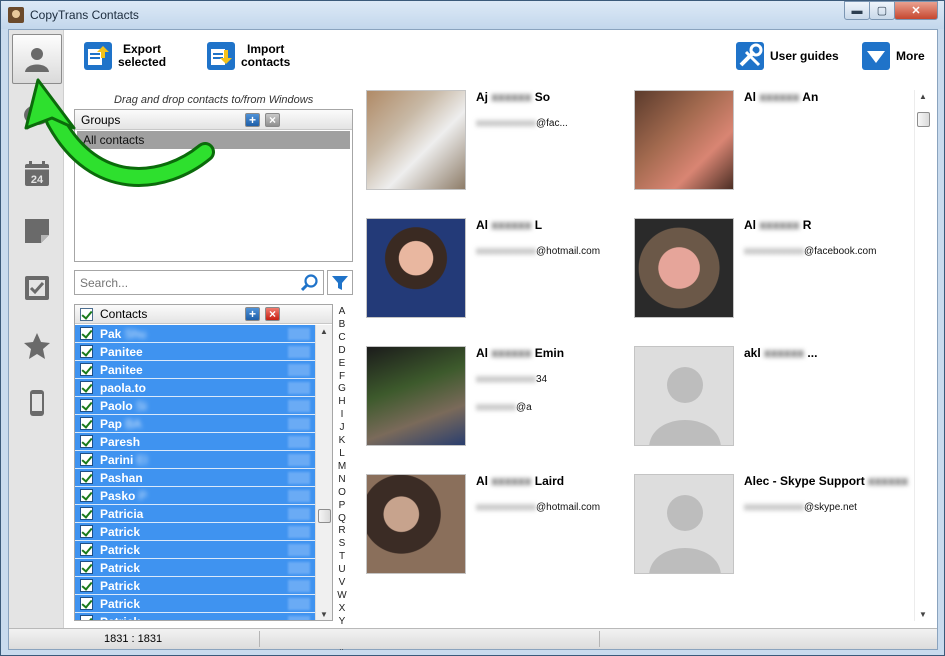 This screenshot has width=945, height=656. What do you see at coordinates (340, 282) in the screenshot?
I see `filter-button` at bounding box center [340, 282].